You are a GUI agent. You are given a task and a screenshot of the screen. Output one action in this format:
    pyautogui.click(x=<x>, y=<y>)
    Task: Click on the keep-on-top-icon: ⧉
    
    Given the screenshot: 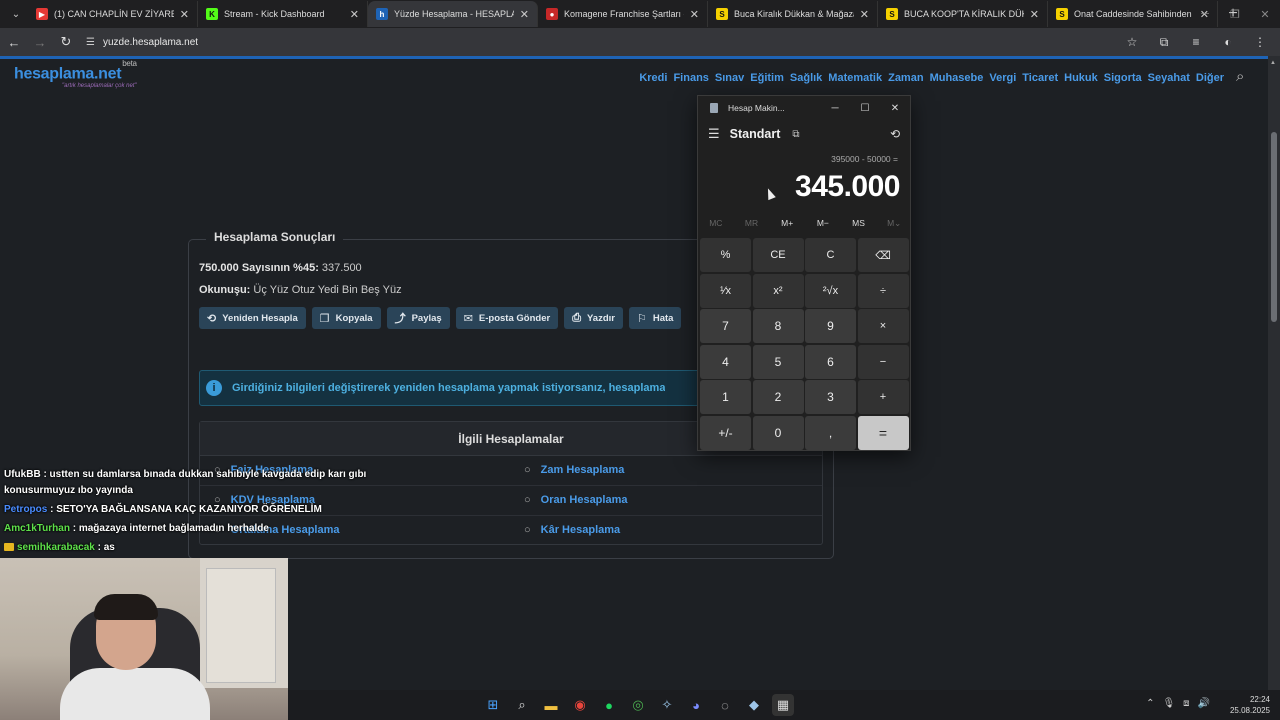 What is the action you would take?
    pyautogui.click(x=795, y=134)
    